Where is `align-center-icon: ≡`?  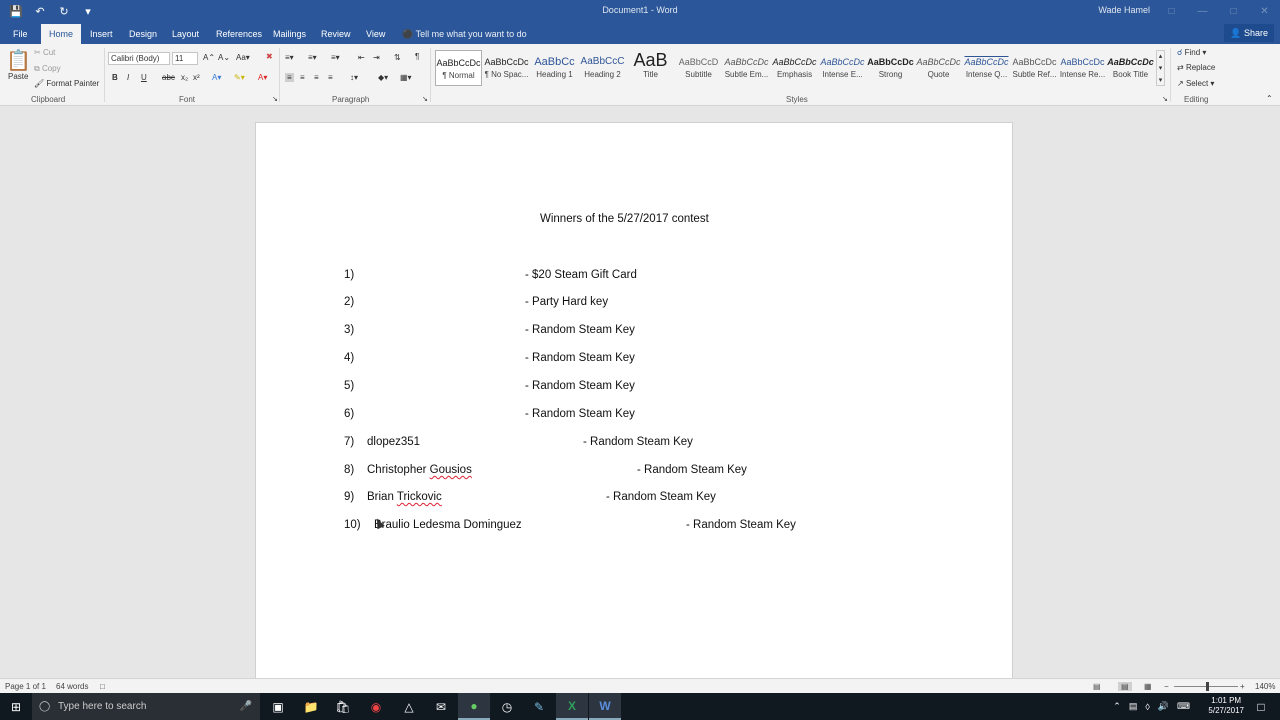 align-center-icon: ≡ is located at coordinates (302, 77).